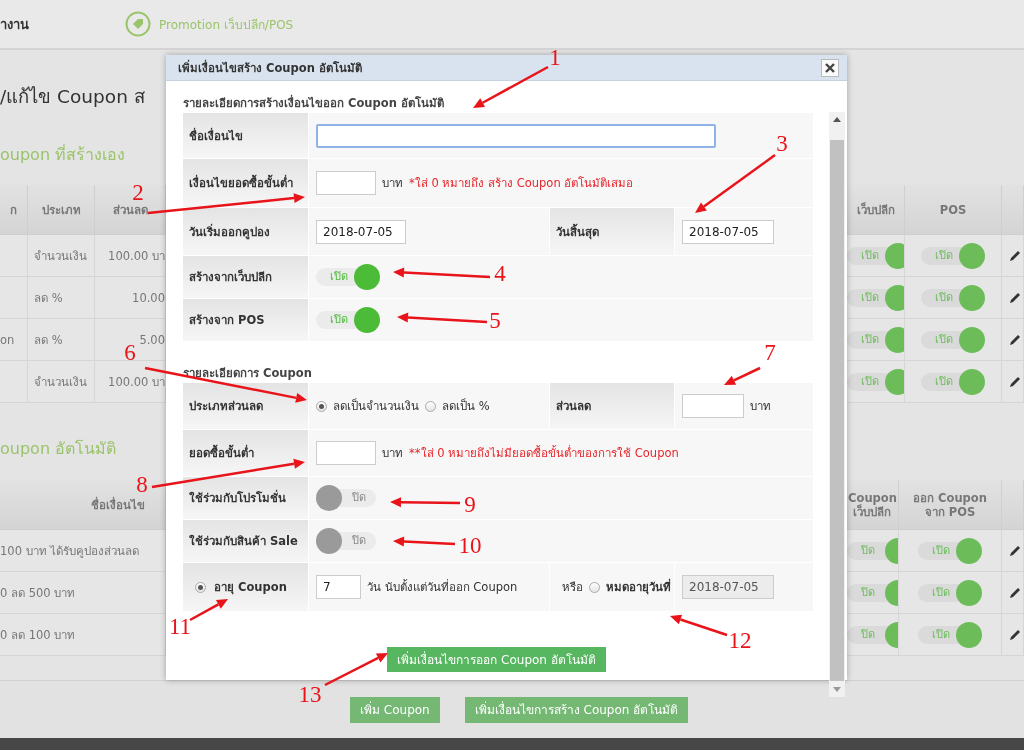 Image resolution: width=1024 pixels, height=750 pixels. I want to click on field-label: สร้างจากเว็บปลีก, so click(230, 277).